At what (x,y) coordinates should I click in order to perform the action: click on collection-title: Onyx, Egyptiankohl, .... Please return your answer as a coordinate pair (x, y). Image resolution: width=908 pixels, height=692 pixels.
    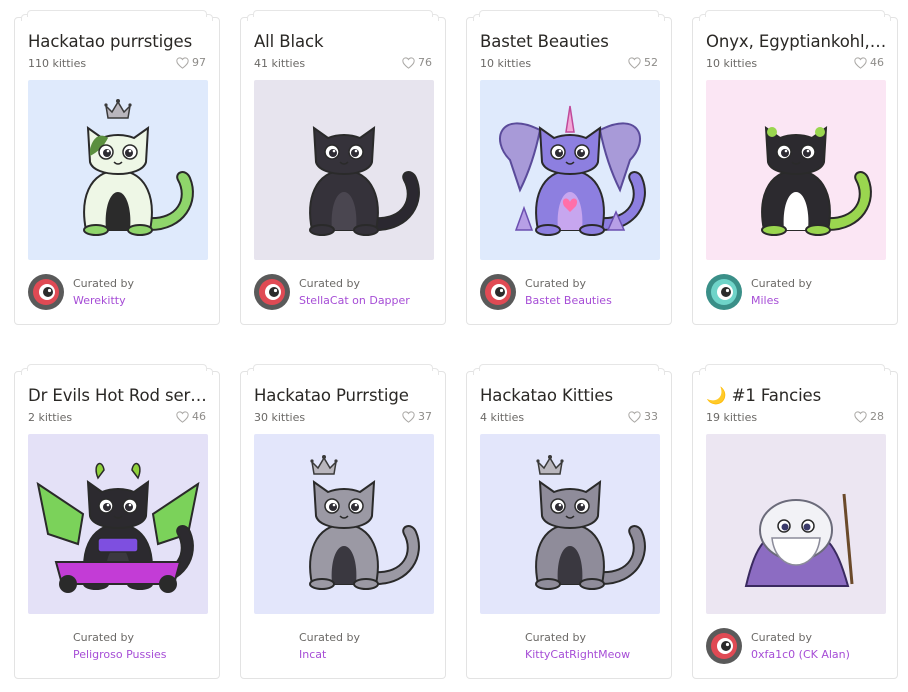
    Looking at the image, I should click on (797, 41).